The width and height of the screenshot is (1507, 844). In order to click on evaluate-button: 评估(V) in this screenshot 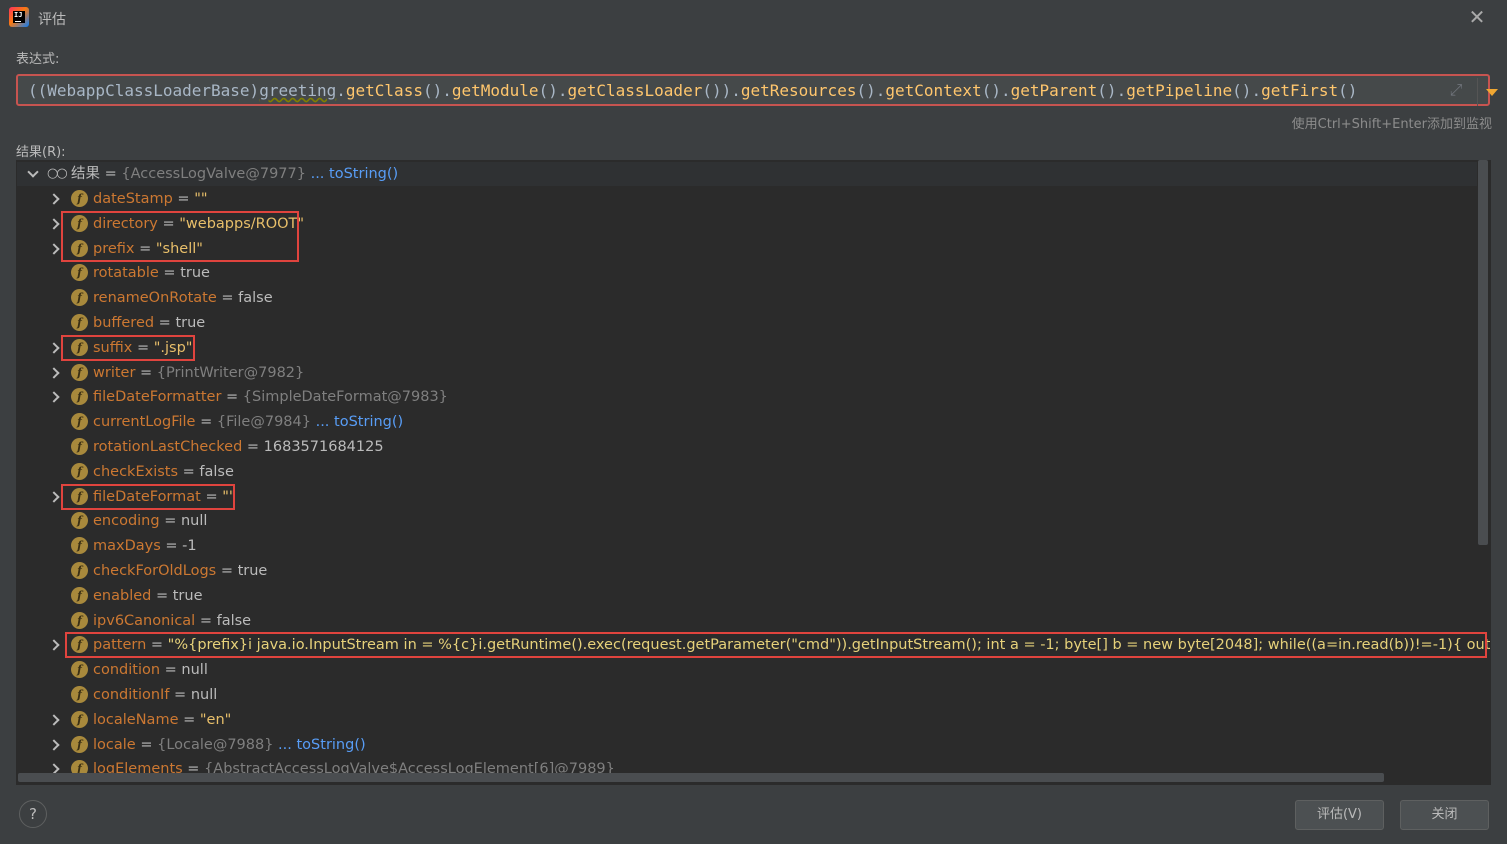, I will do `click(1339, 815)`.